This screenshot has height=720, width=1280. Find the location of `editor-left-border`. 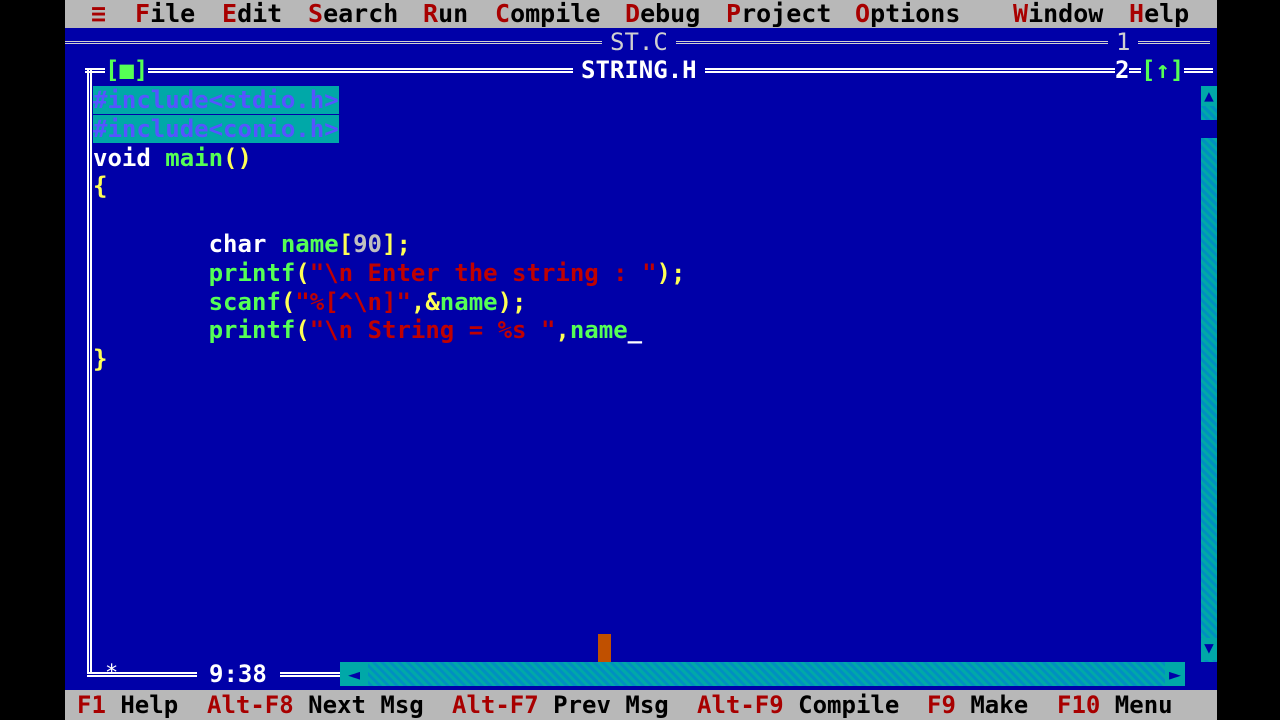

editor-left-border is located at coordinates (89, 372).